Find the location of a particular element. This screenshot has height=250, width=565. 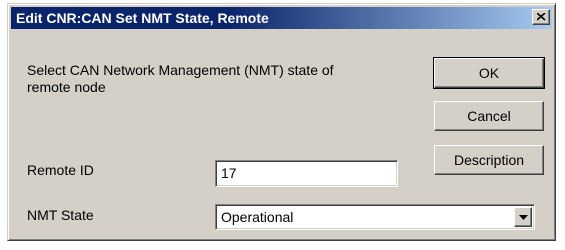

remote-id-field: 17 is located at coordinates (306, 173).